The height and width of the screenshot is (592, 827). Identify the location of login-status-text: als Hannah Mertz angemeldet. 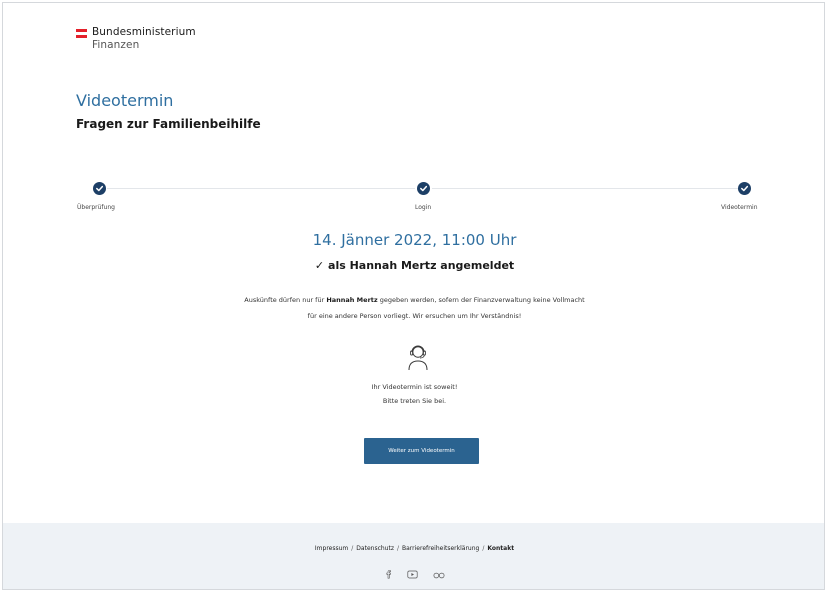
(421, 265).